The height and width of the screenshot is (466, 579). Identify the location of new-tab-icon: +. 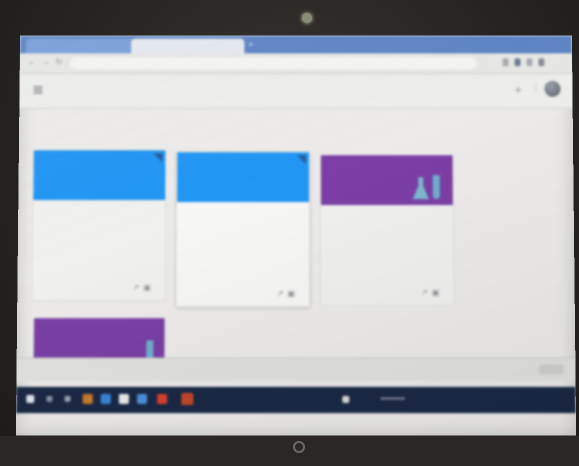
(250, 45).